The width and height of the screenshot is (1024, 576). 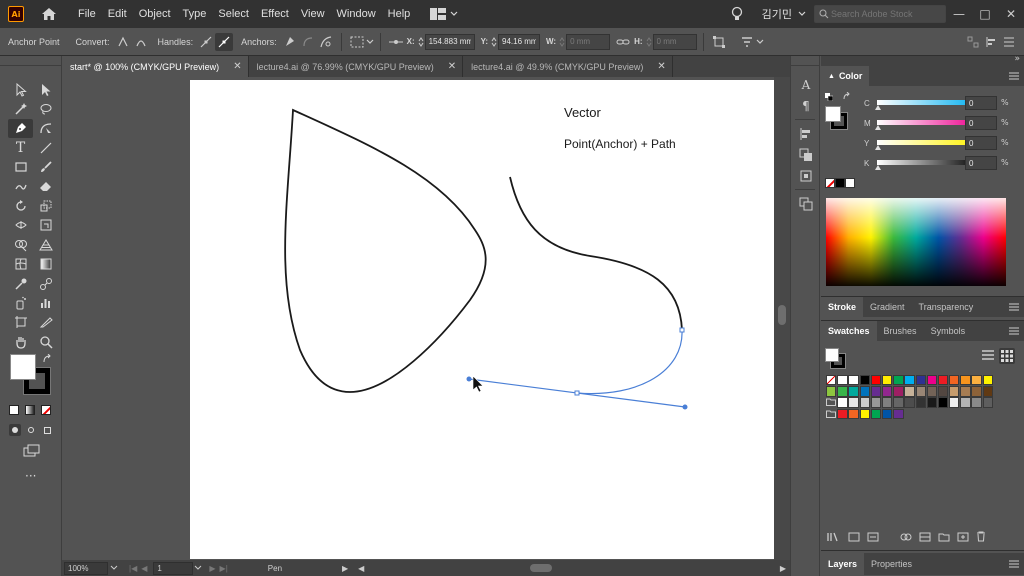 I want to click on w-field, so click(x=588, y=41).